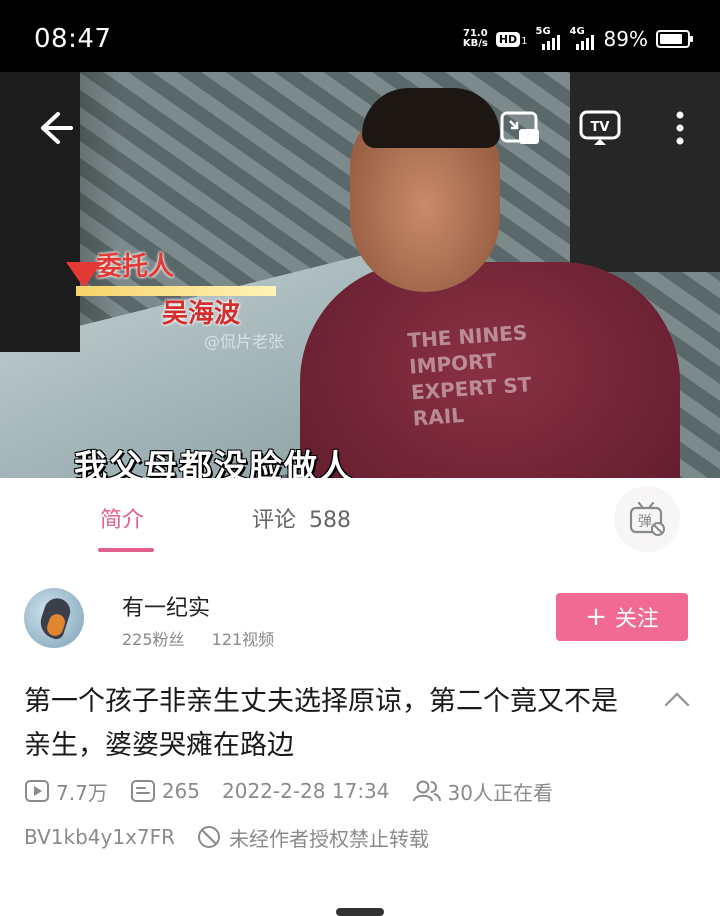  What do you see at coordinates (201, 314) in the screenshot?
I see `nameplate-name: 吴海波` at bounding box center [201, 314].